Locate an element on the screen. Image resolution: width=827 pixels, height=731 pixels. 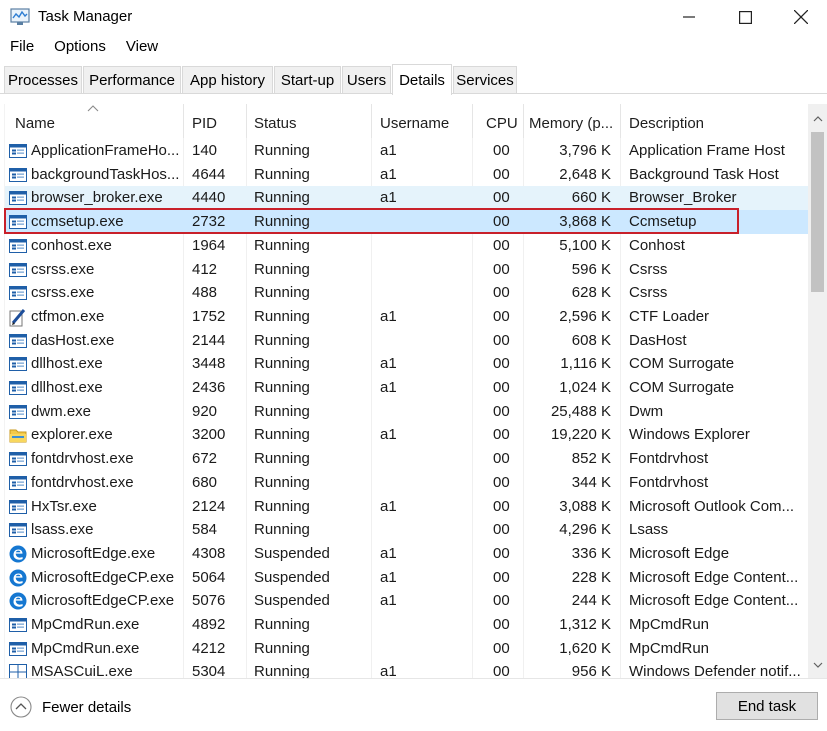
close-icon is located at coordinates (801, 17).